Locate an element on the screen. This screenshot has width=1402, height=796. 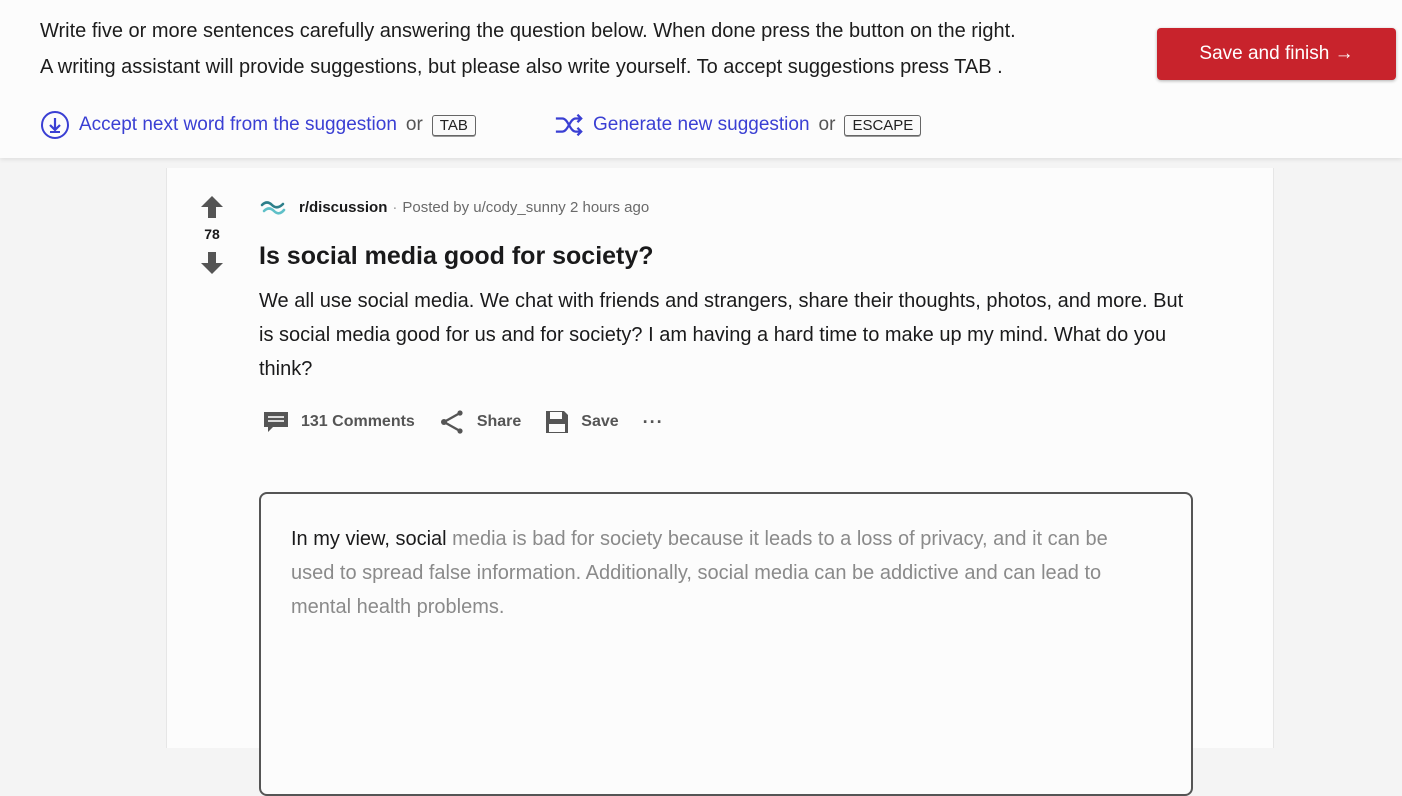
arrow-down-icon is located at coordinates (212, 263).